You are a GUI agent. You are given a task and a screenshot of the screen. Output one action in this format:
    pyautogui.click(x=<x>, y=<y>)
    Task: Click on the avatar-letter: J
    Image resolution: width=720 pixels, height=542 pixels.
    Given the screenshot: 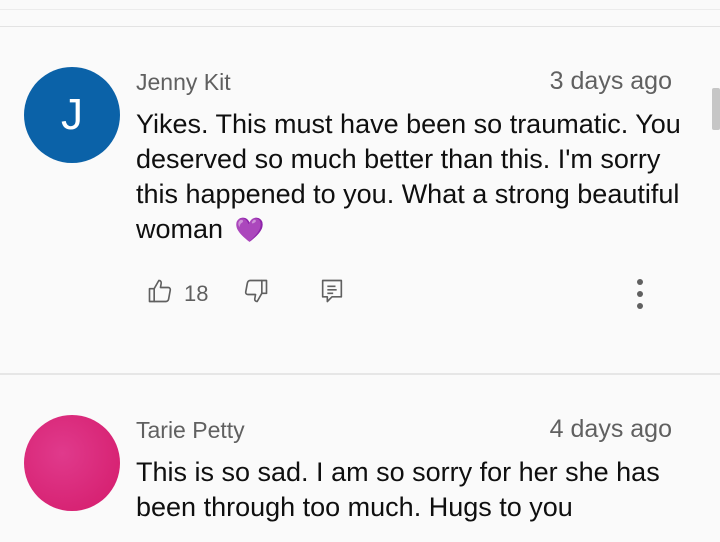 What is the action you would take?
    pyautogui.click(x=72, y=114)
    